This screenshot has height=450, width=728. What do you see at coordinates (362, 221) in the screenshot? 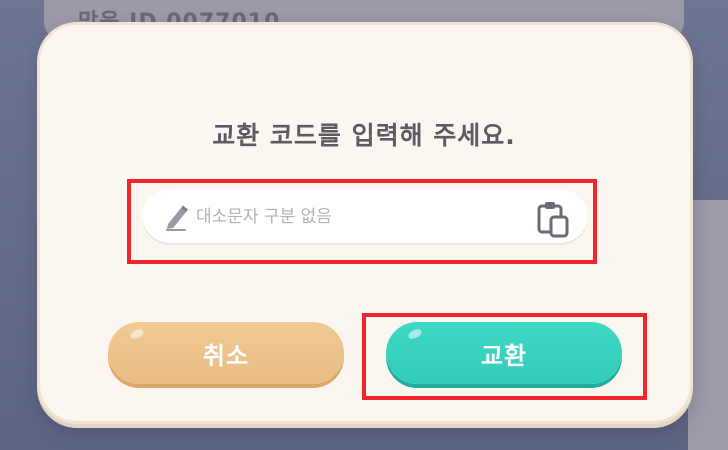
I see `highlight-box-input` at bounding box center [362, 221].